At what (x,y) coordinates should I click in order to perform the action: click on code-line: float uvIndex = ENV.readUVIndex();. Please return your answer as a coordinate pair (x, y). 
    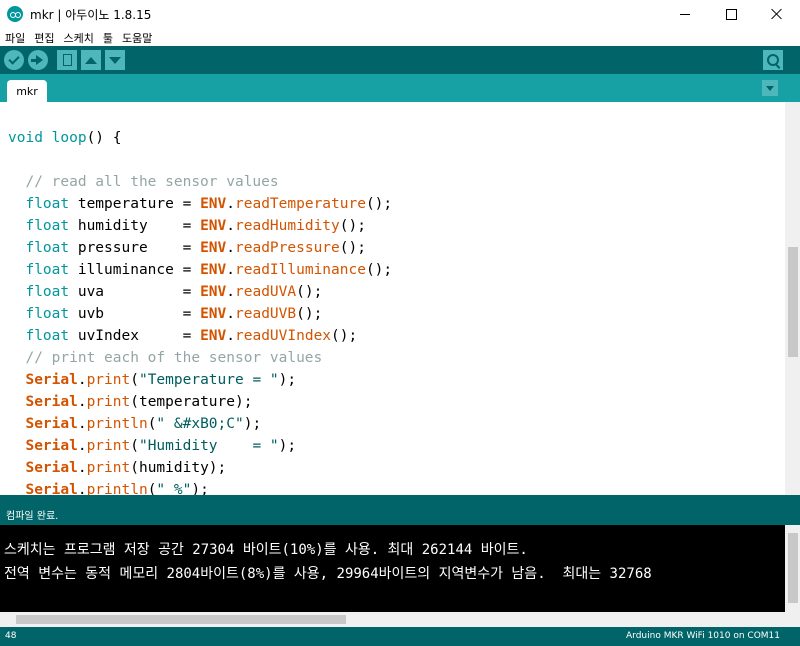
    Looking at the image, I should click on (183, 336).